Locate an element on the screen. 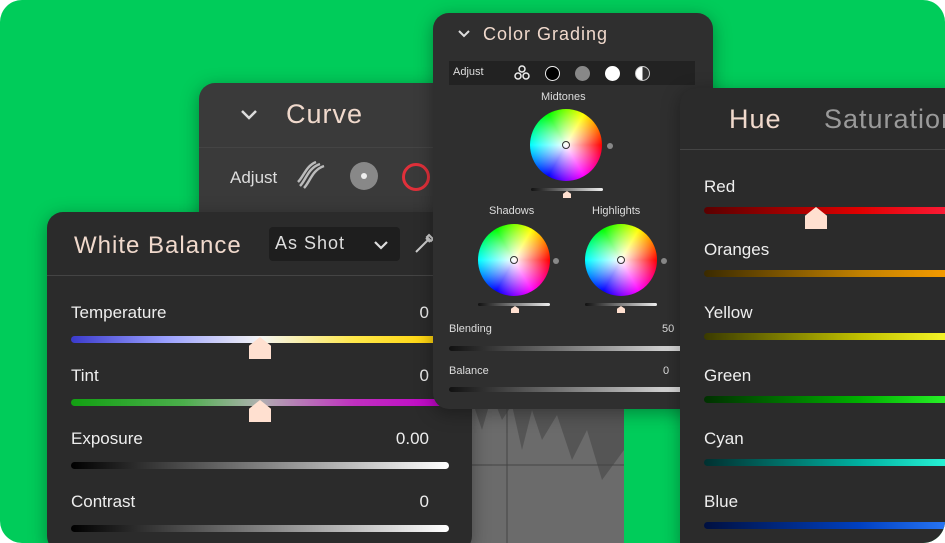 This screenshot has height=543, width=945. exposure-value: 0.00 is located at coordinates (412, 438).